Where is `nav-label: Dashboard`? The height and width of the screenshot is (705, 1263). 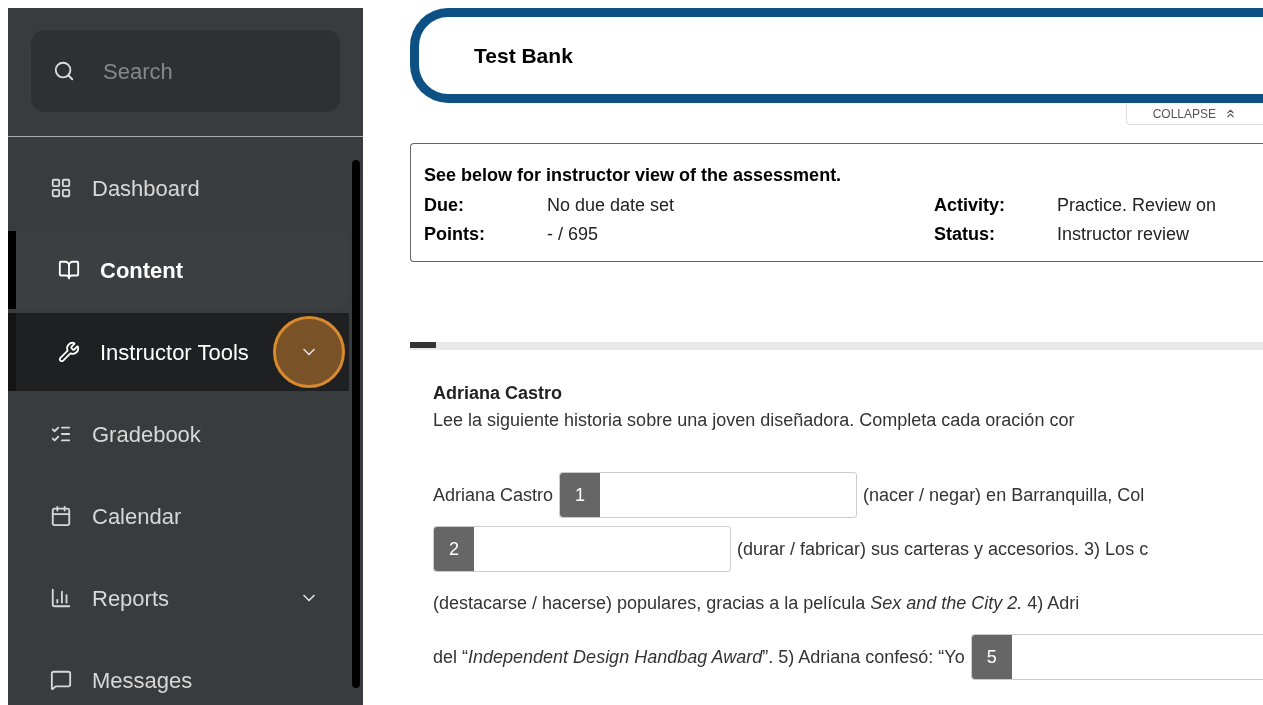 nav-label: Dashboard is located at coordinates (146, 188).